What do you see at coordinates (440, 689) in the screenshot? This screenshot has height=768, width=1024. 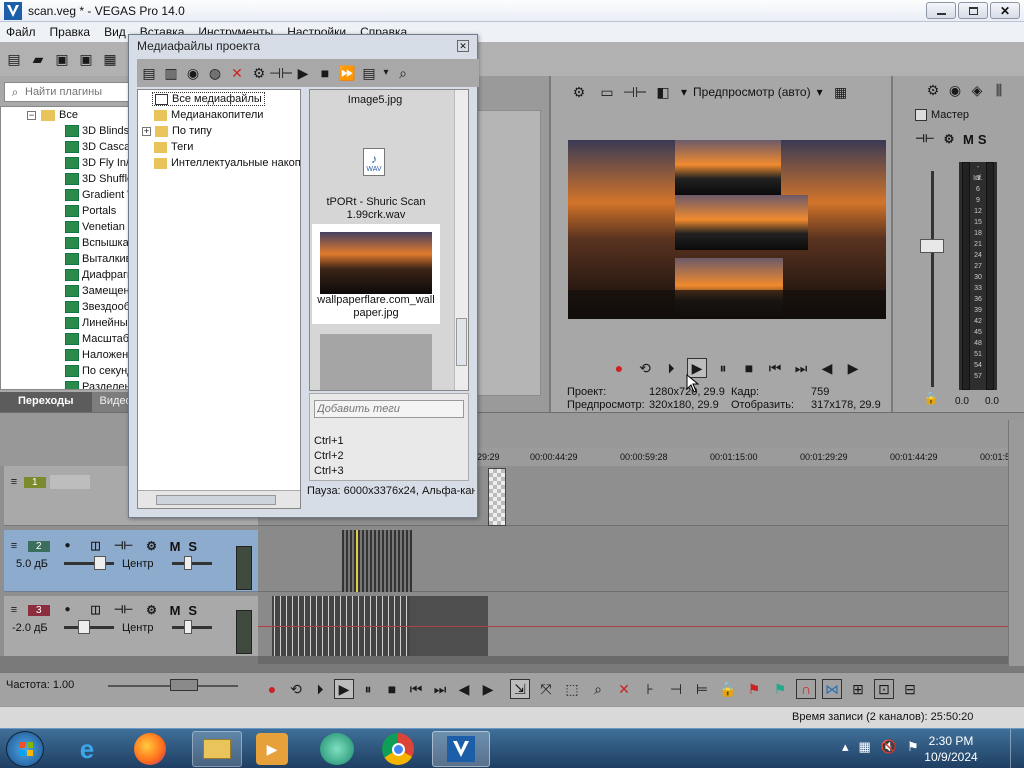 I see `go-to-end-icon: ⏭` at bounding box center [440, 689].